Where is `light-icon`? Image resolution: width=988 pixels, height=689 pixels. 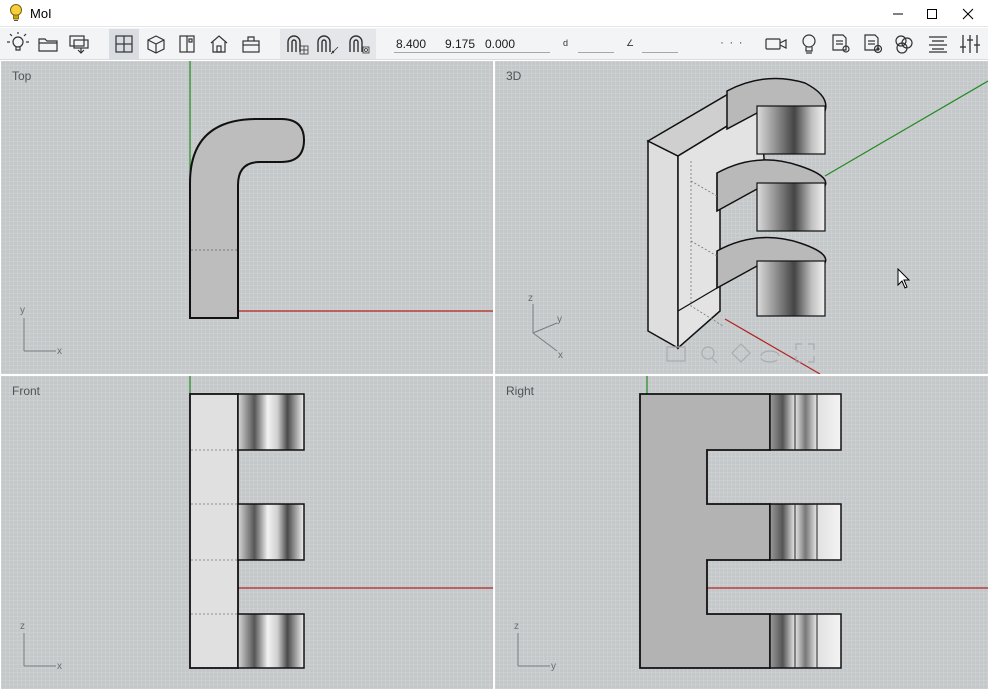 light-icon is located at coordinates (809, 44).